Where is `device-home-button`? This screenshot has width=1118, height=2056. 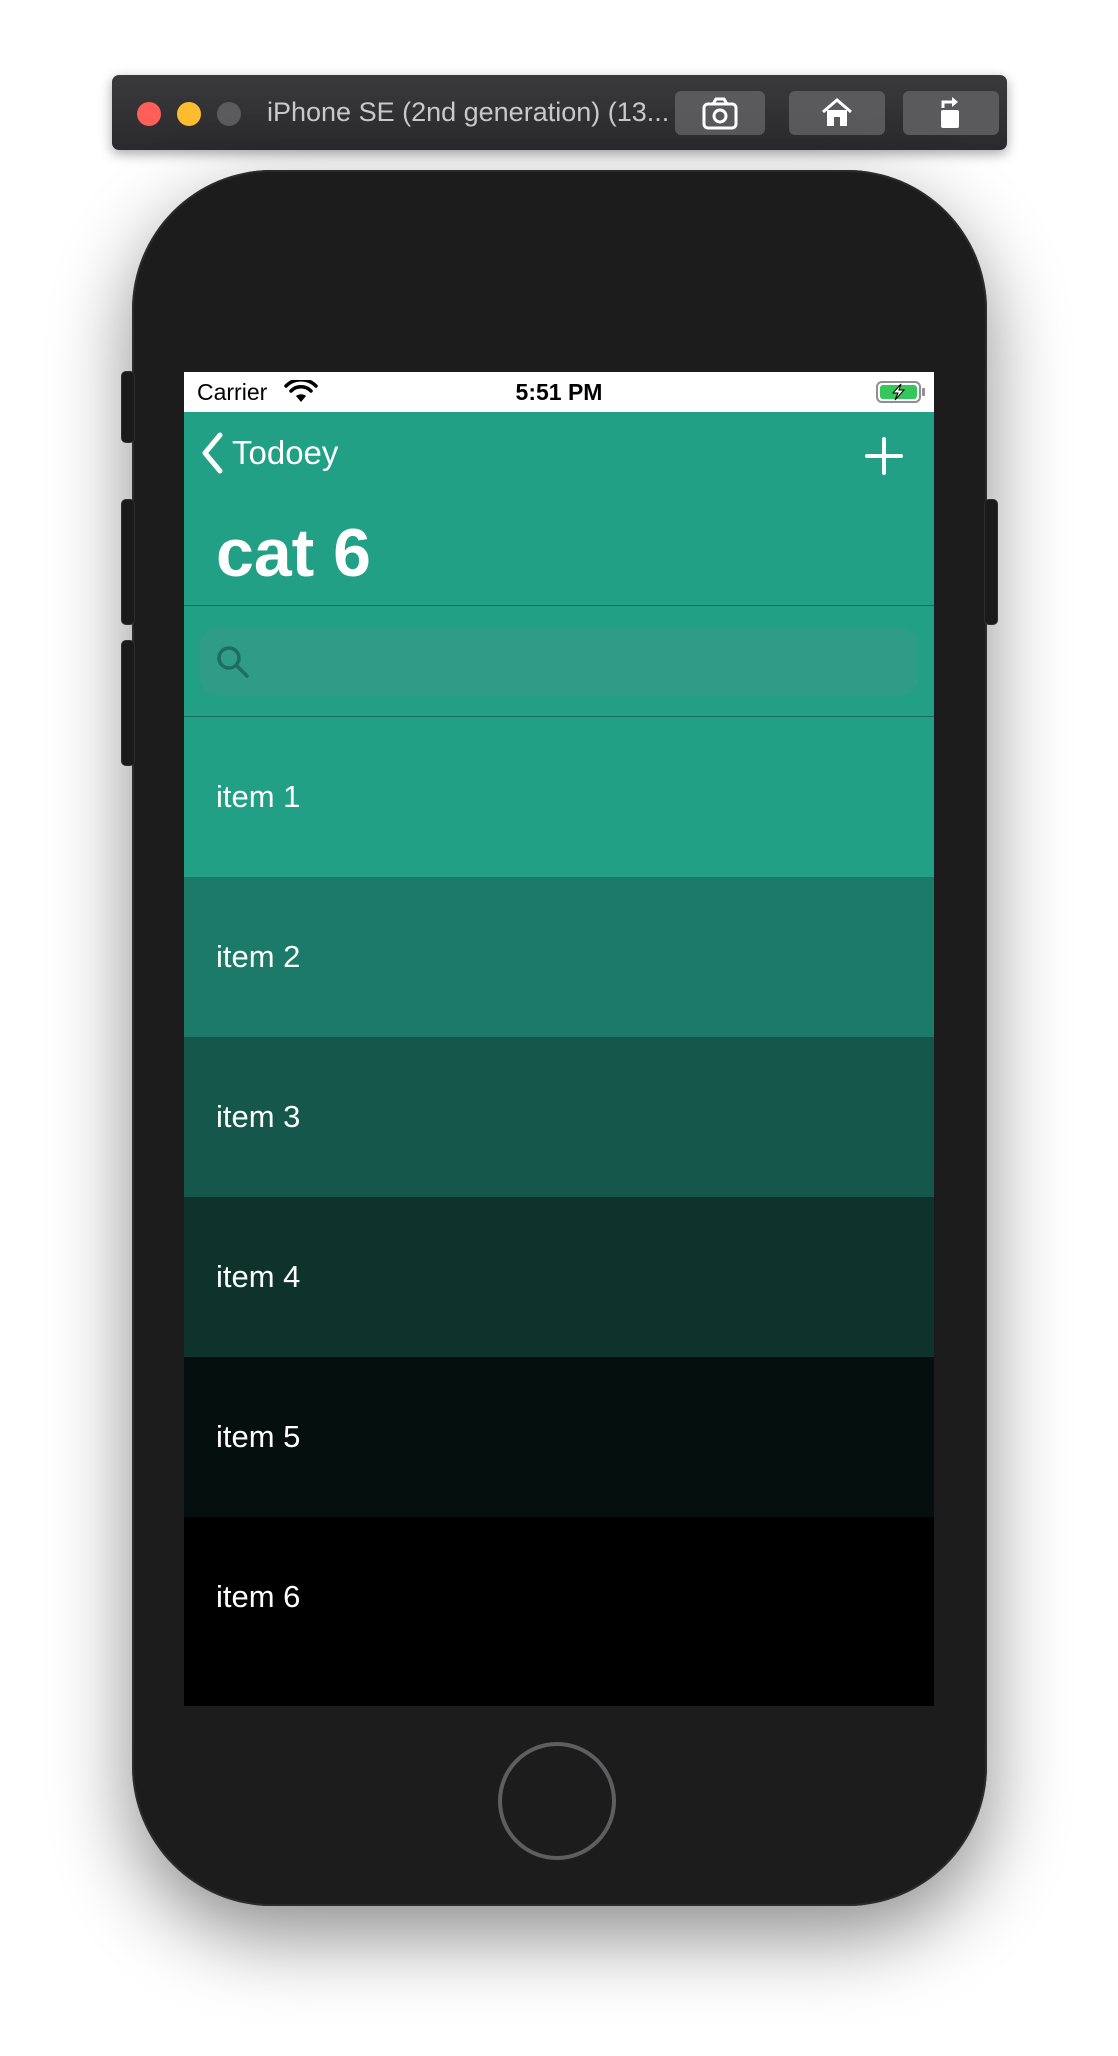
device-home-button is located at coordinates (557, 1801).